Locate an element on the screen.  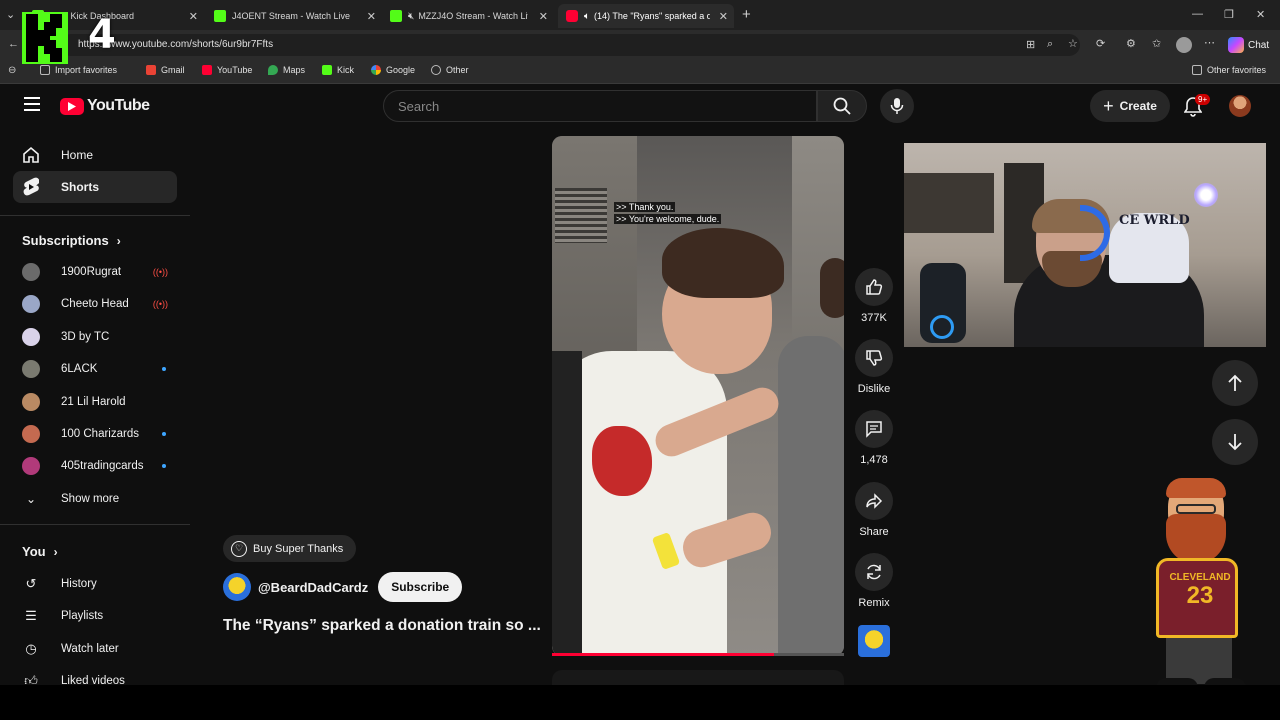
home-icon is located at coordinates (31, 155).